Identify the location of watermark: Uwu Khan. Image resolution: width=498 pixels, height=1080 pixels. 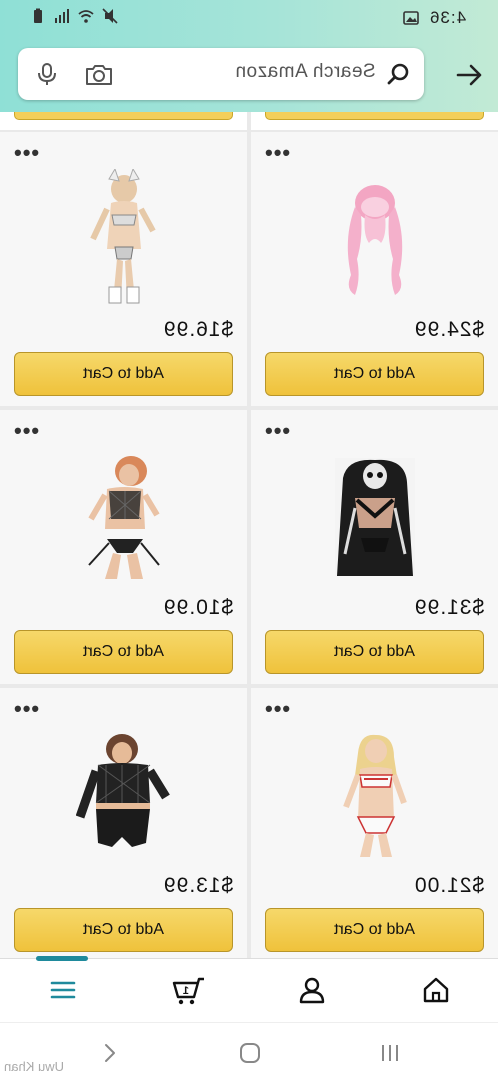
(34, 1066).